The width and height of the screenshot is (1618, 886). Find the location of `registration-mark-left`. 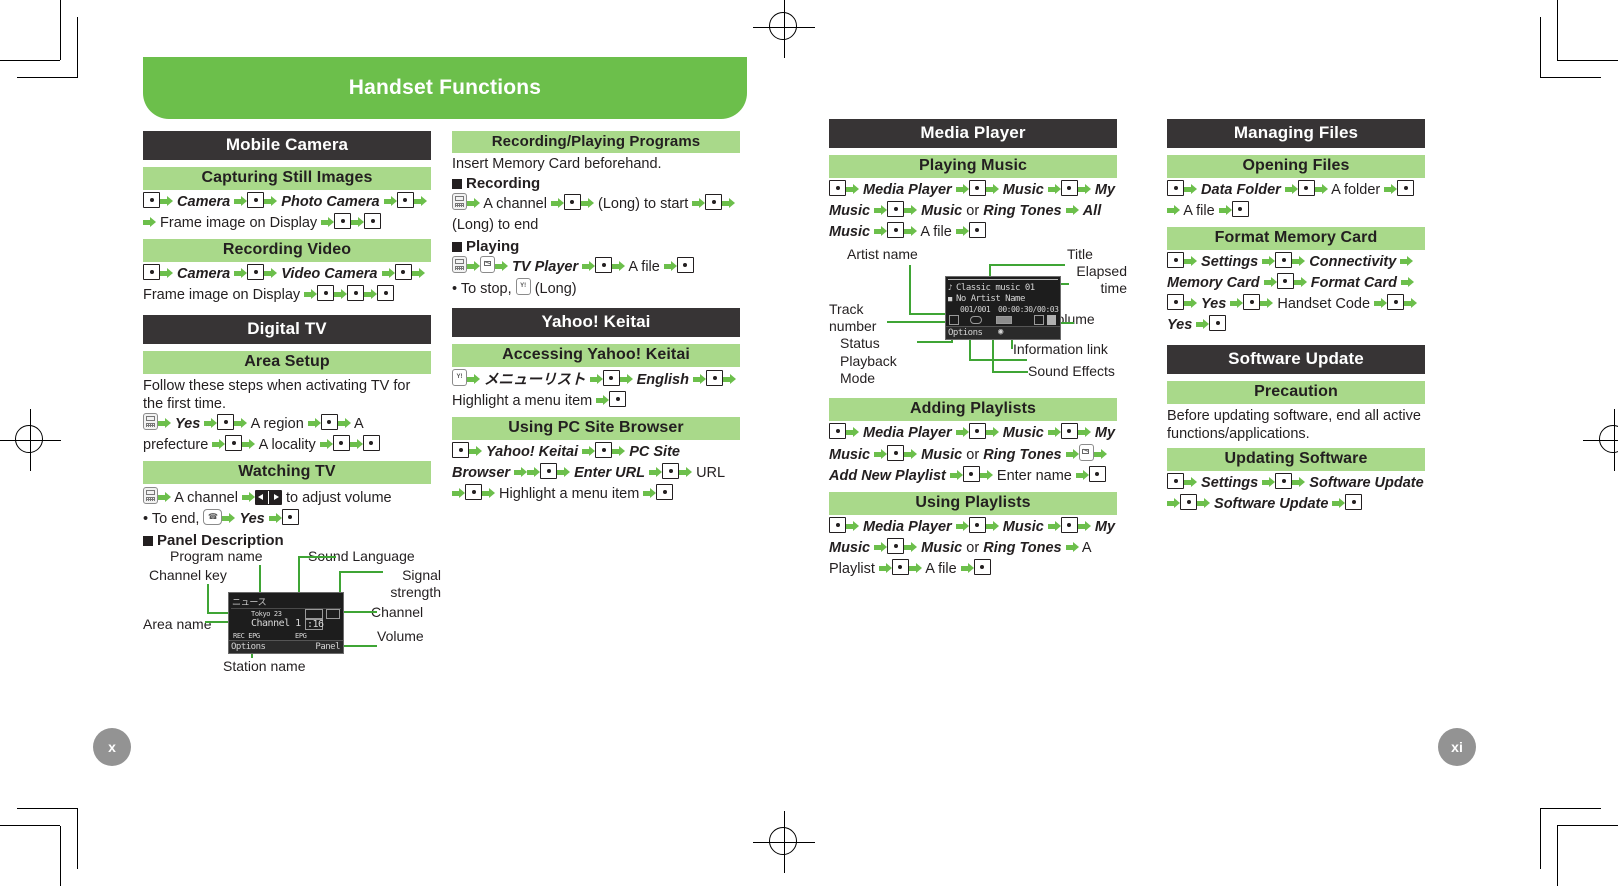

registration-mark-left is located at coordinates (30, 440).